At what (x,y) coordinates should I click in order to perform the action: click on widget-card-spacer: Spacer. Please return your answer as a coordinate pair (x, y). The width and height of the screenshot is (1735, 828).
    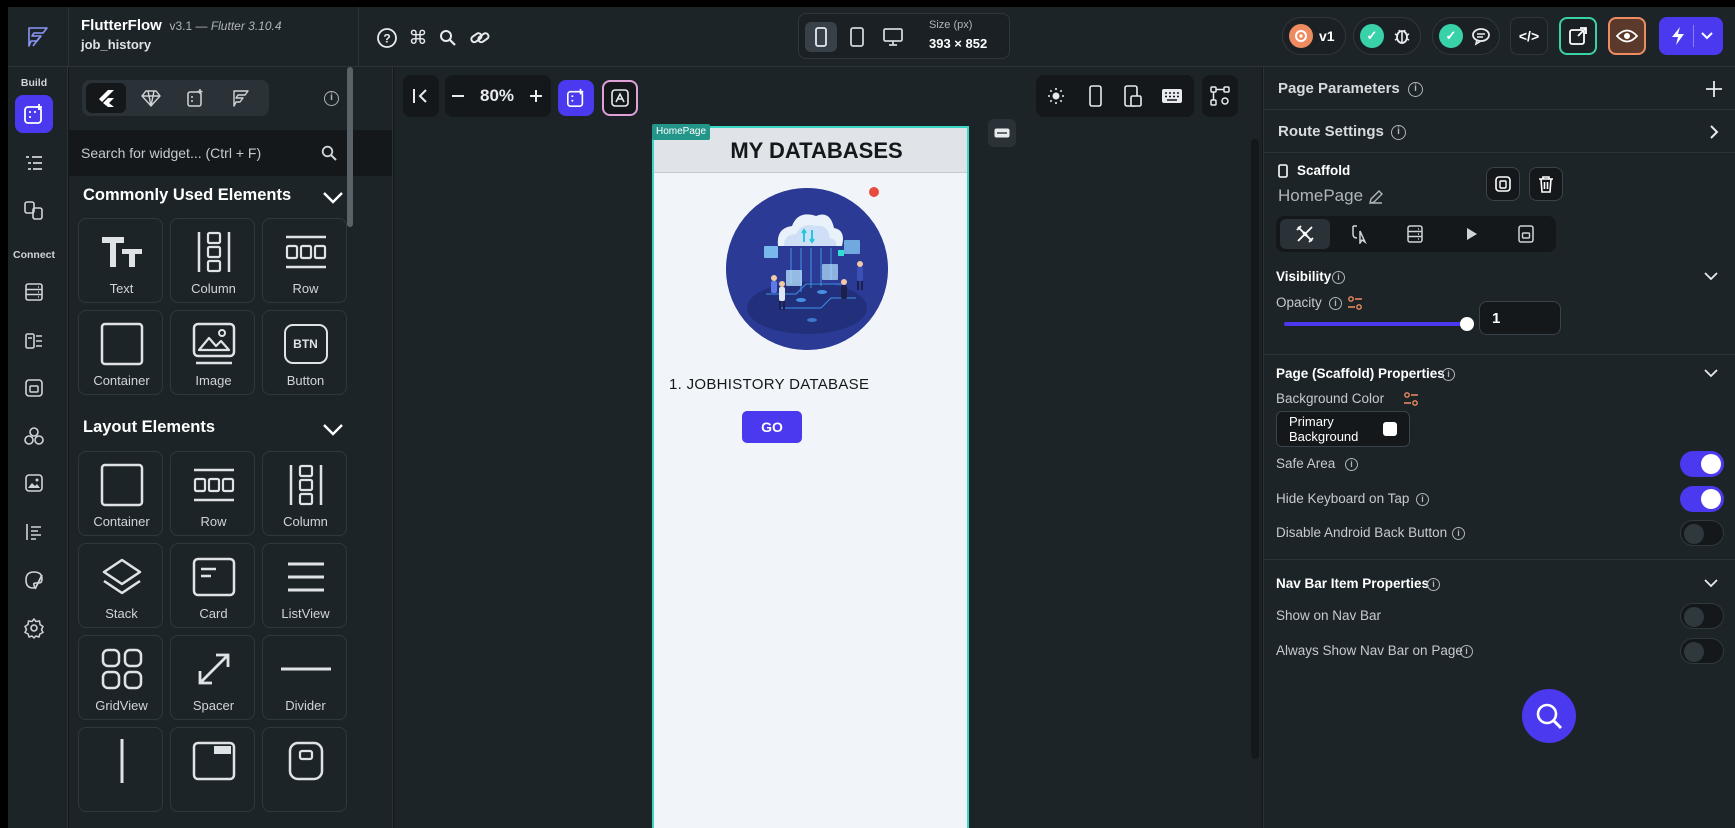
    Looking at the image, I should click on (212, 677).